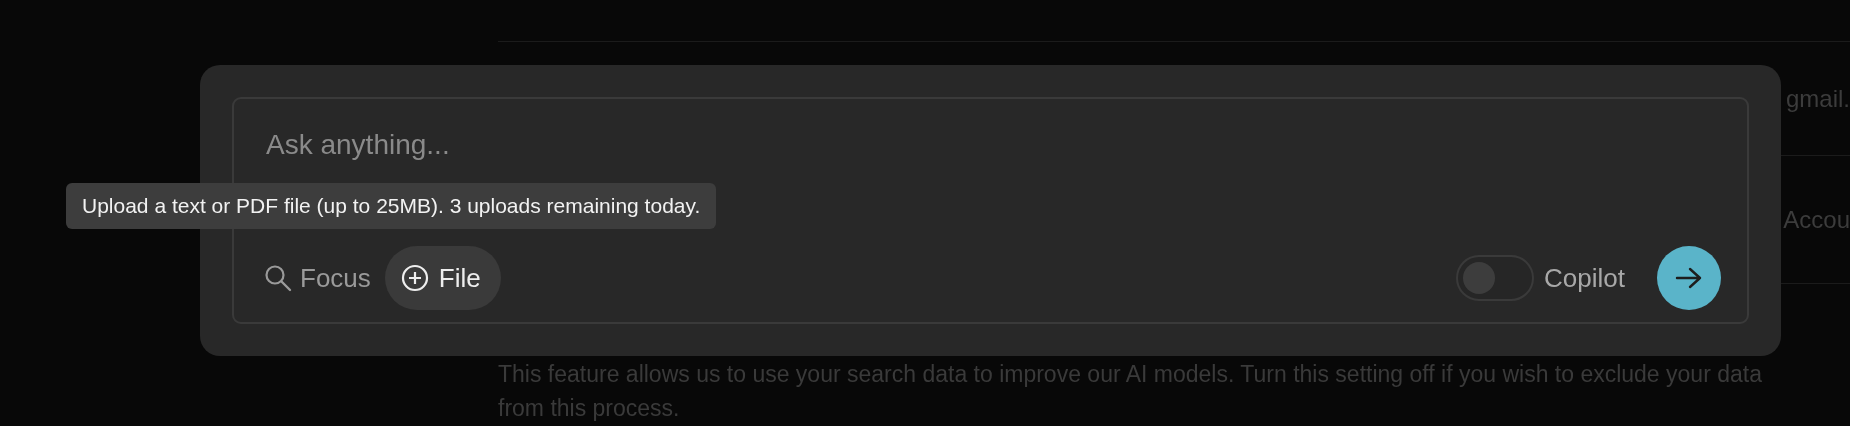 Image resolution: width=1850 pixels, height=426 pixels. I want to click on arrow-right-icon, so click(1689, 278).